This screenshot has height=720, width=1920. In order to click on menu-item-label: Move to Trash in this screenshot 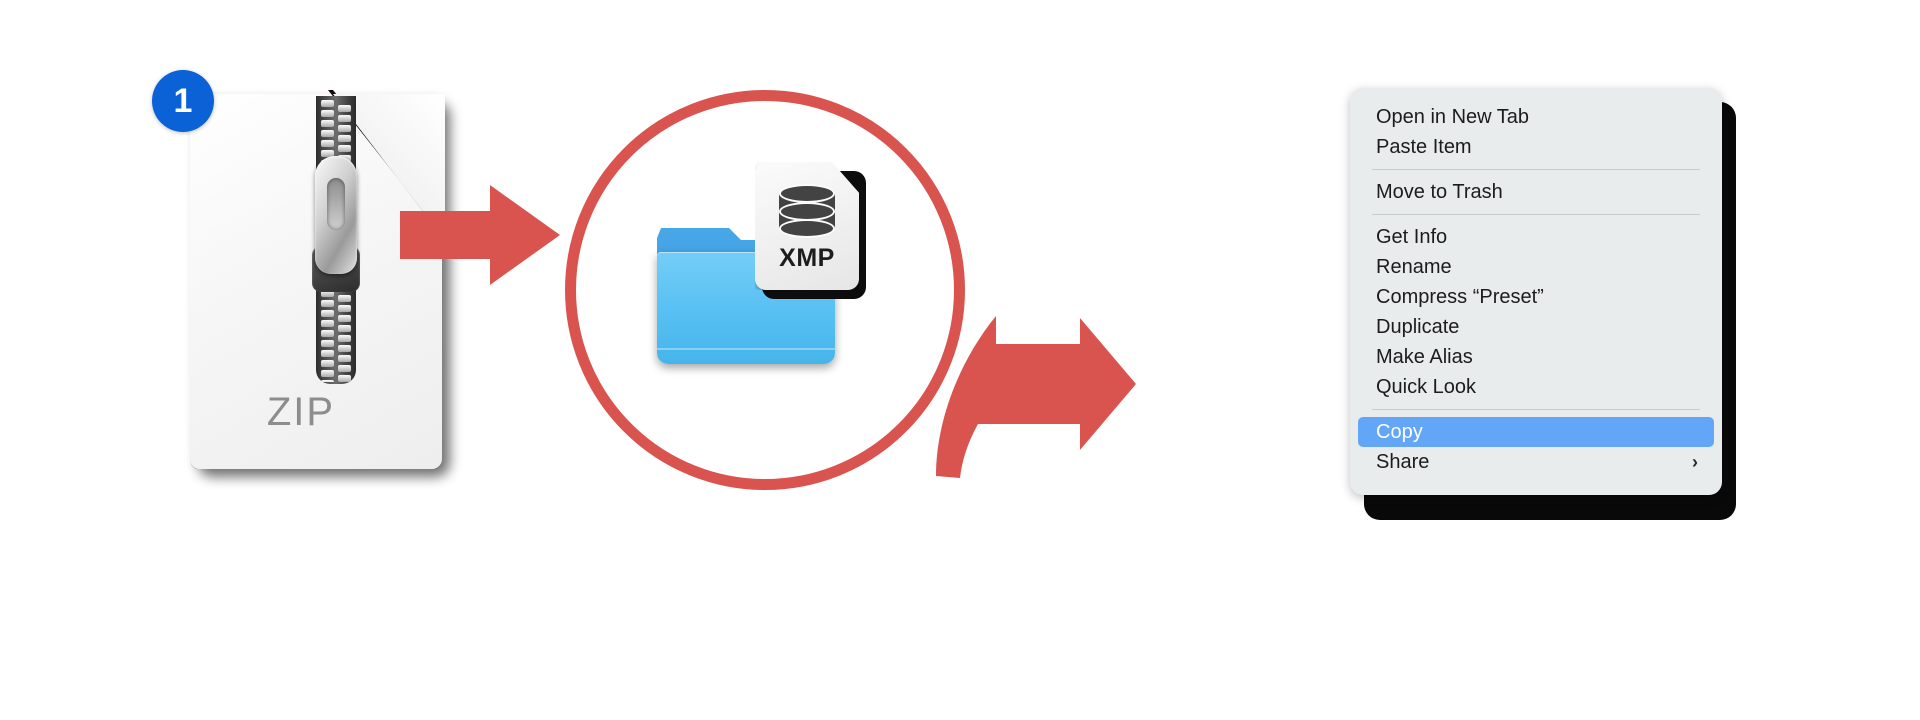, I will do `click(1439, 192)`.